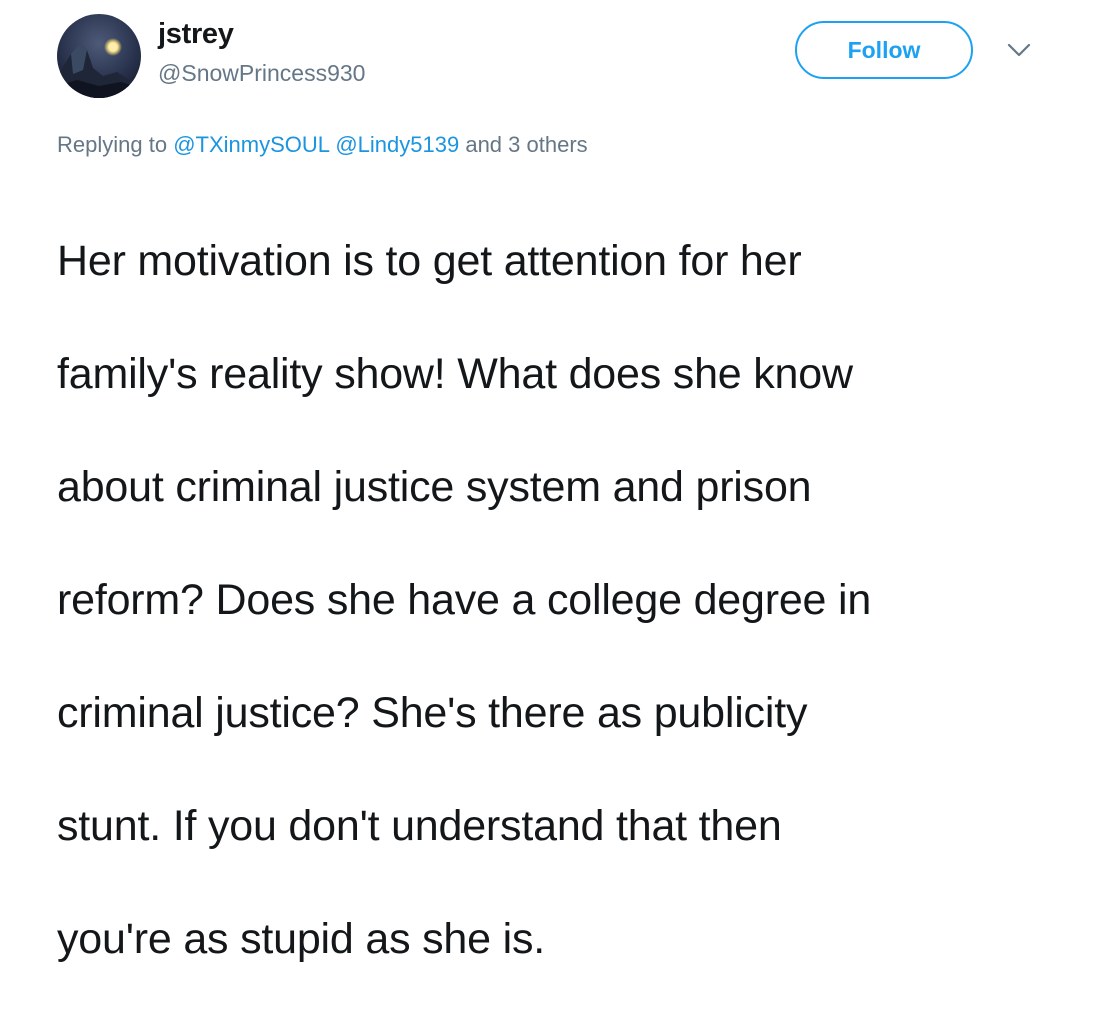 This screenshot has height=1024, width=1098. I want to click on reply-prefix: Replying to, so click(112, 144).